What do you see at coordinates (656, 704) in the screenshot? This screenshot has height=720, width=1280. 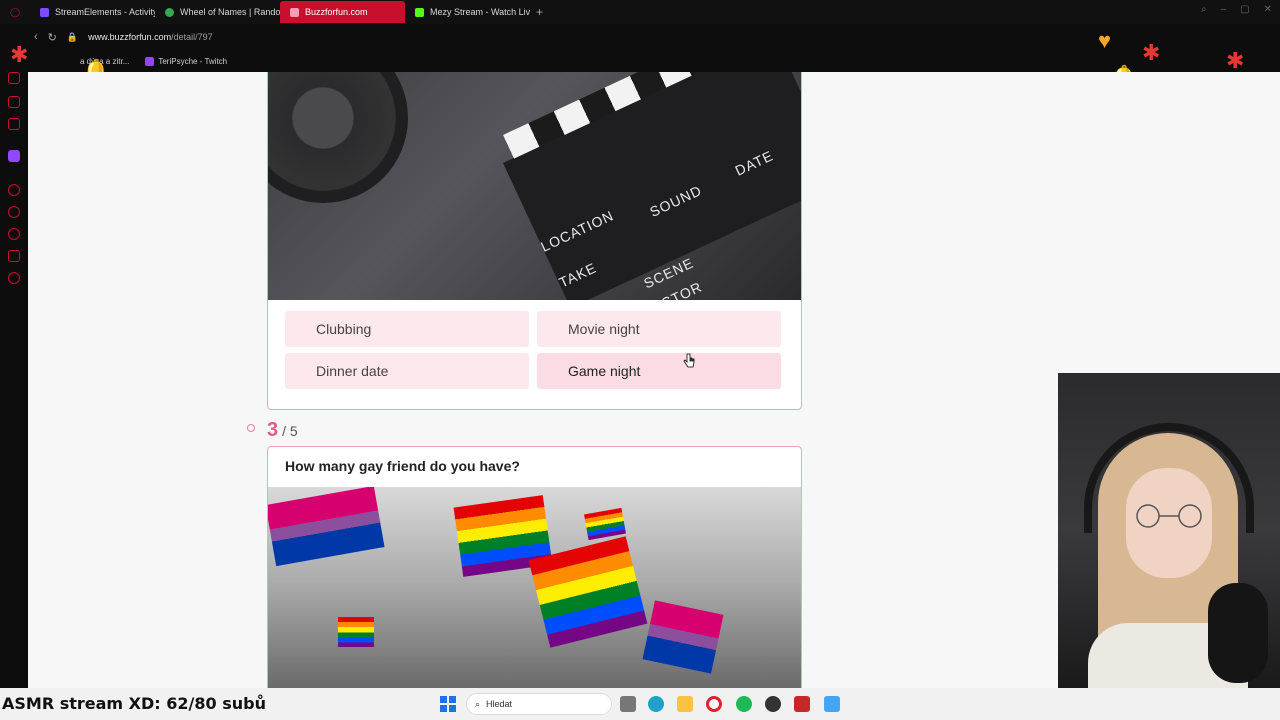 I see `edge-icon` at bounding box center [656, 704].